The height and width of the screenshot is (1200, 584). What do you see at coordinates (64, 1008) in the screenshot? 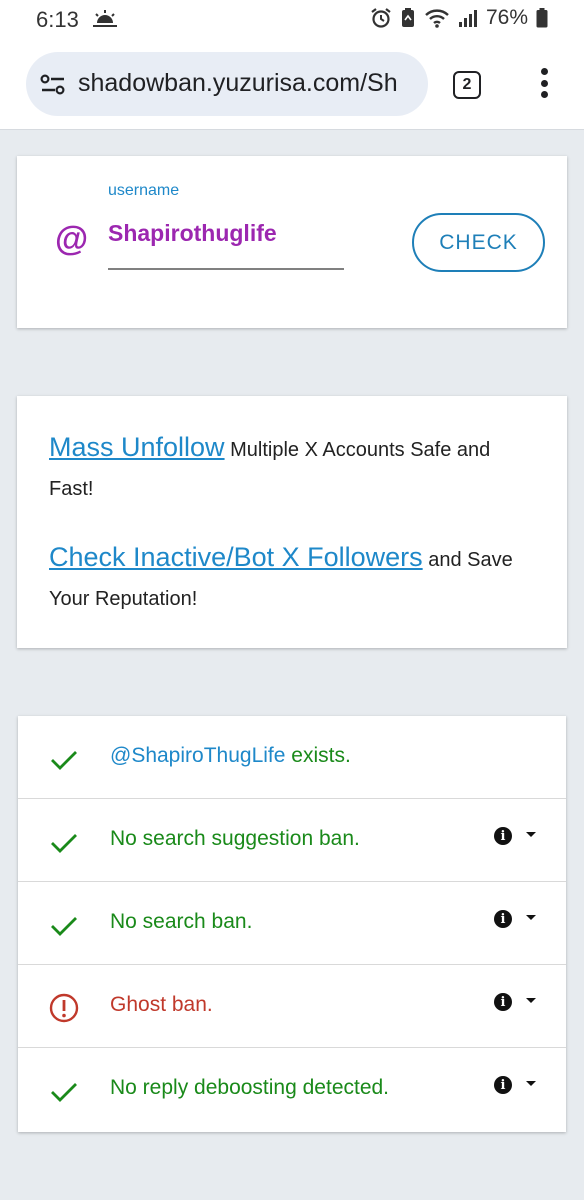
I see `error-icon` at bounding box center [64, 1008].